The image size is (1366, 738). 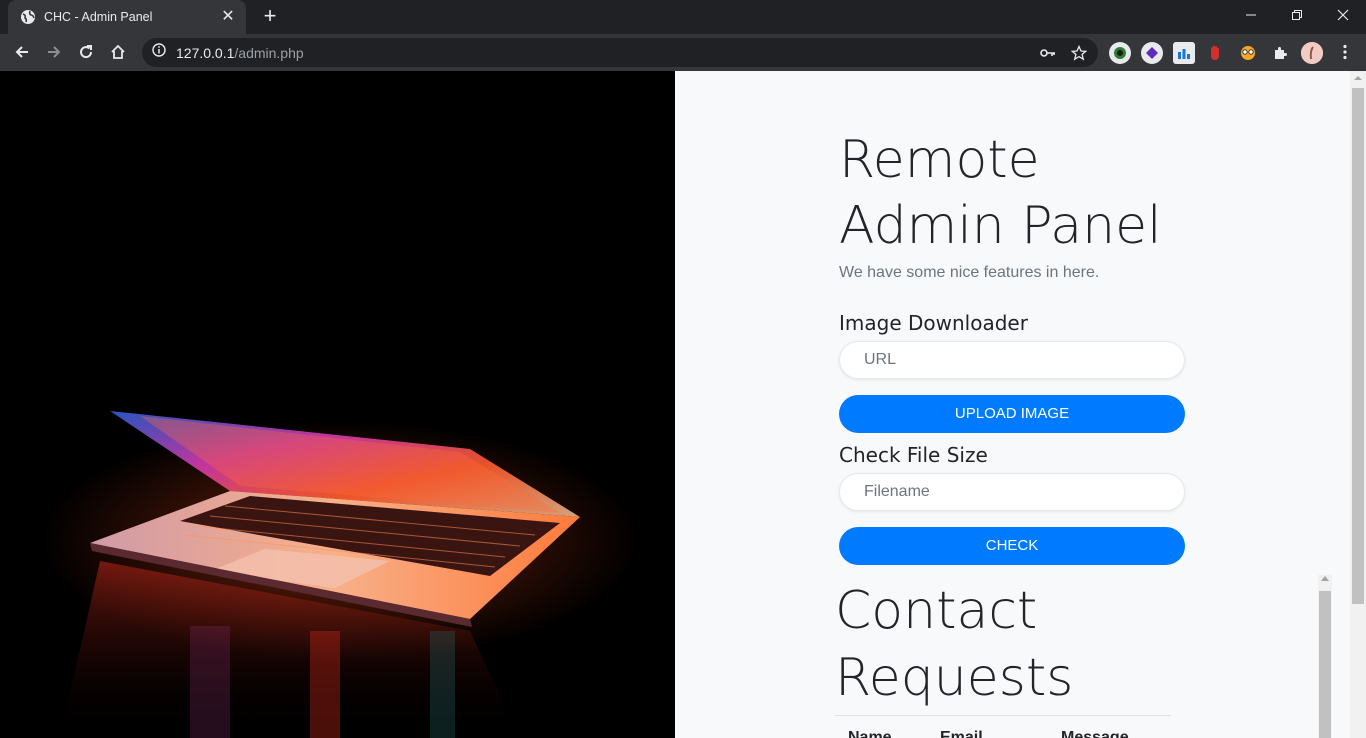 I want to click on kebab-menu-icon, so click(x=1345, y=52).